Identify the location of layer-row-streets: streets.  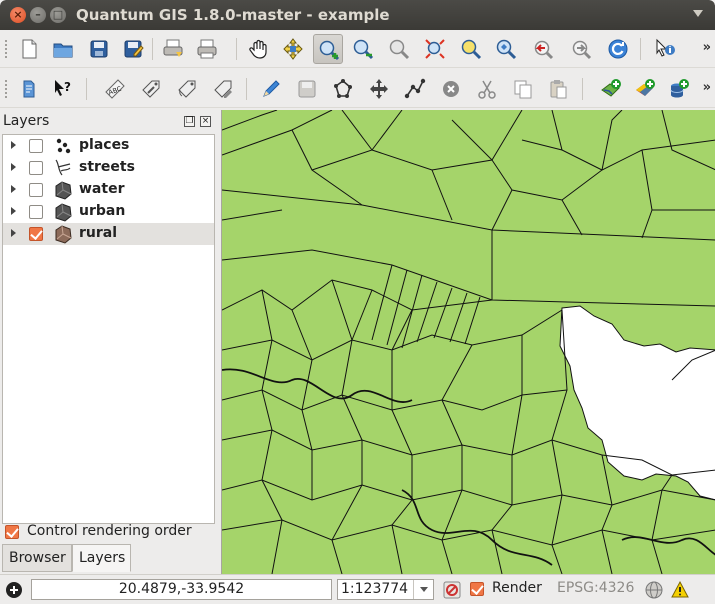
(108, 168).